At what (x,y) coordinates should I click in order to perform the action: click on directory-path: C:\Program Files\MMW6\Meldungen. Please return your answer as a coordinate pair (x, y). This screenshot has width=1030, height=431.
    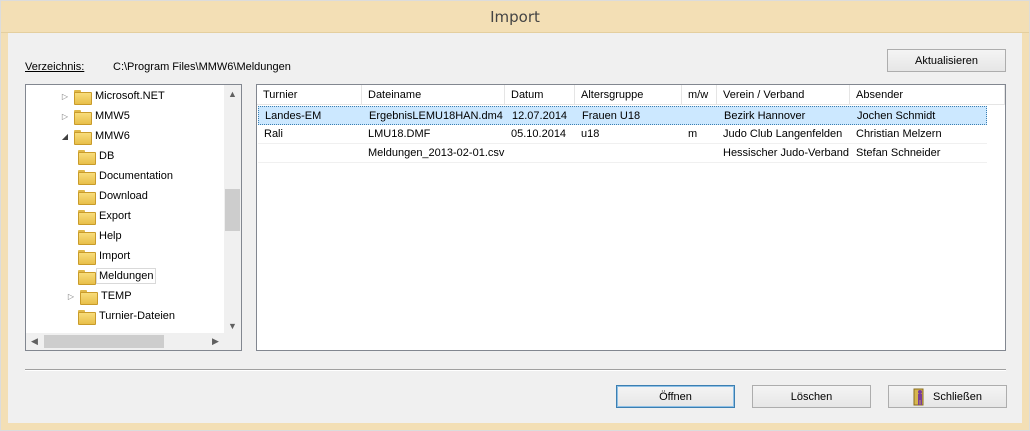
    Looking at the image, I should click on (202, 67).